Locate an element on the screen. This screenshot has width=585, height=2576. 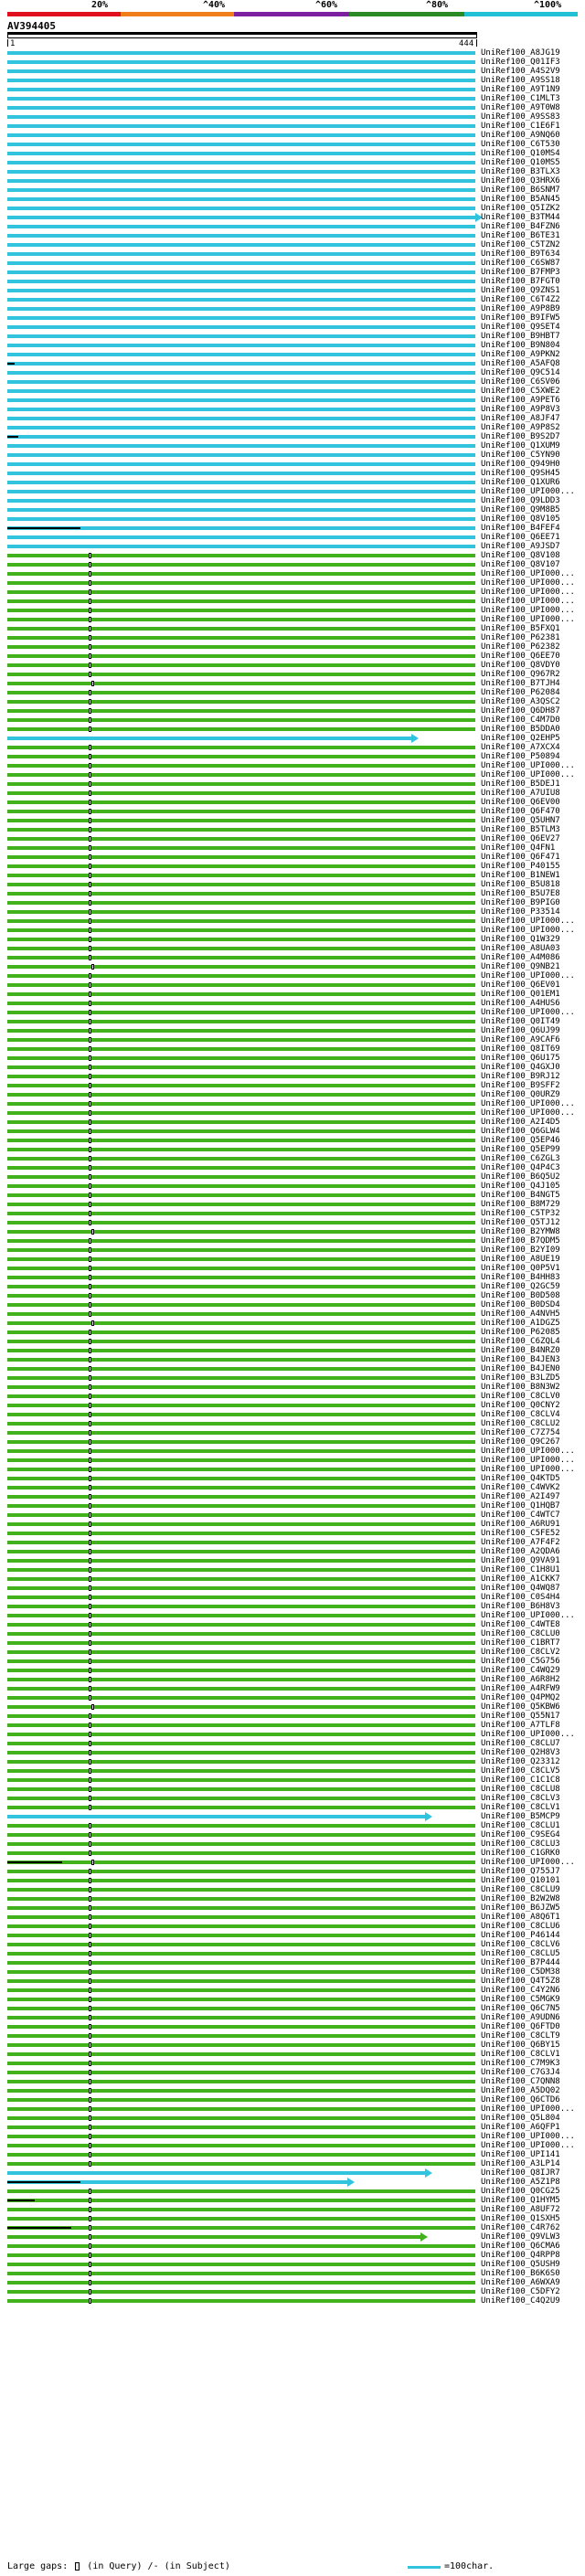
hit-label-link: UniRef100_A7XCX4 is located at coordinates (520, 747).